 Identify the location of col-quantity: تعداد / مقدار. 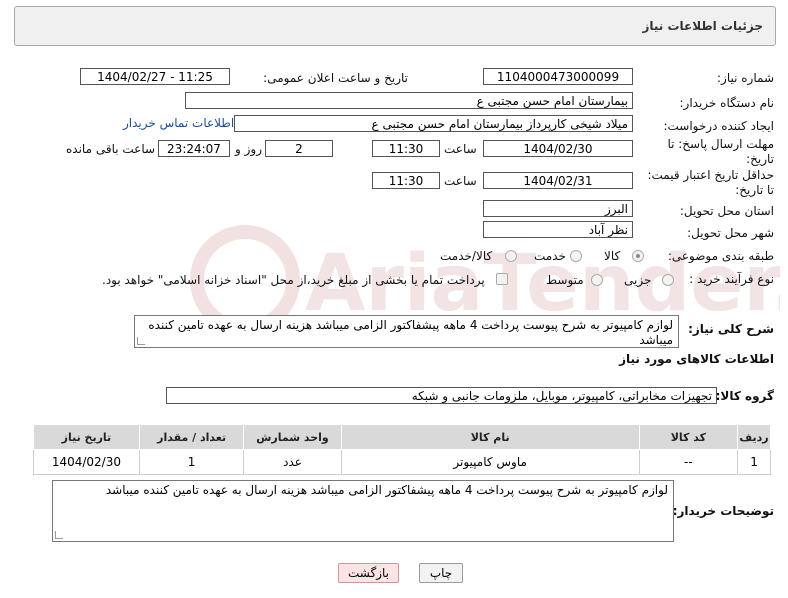
(191, 437).